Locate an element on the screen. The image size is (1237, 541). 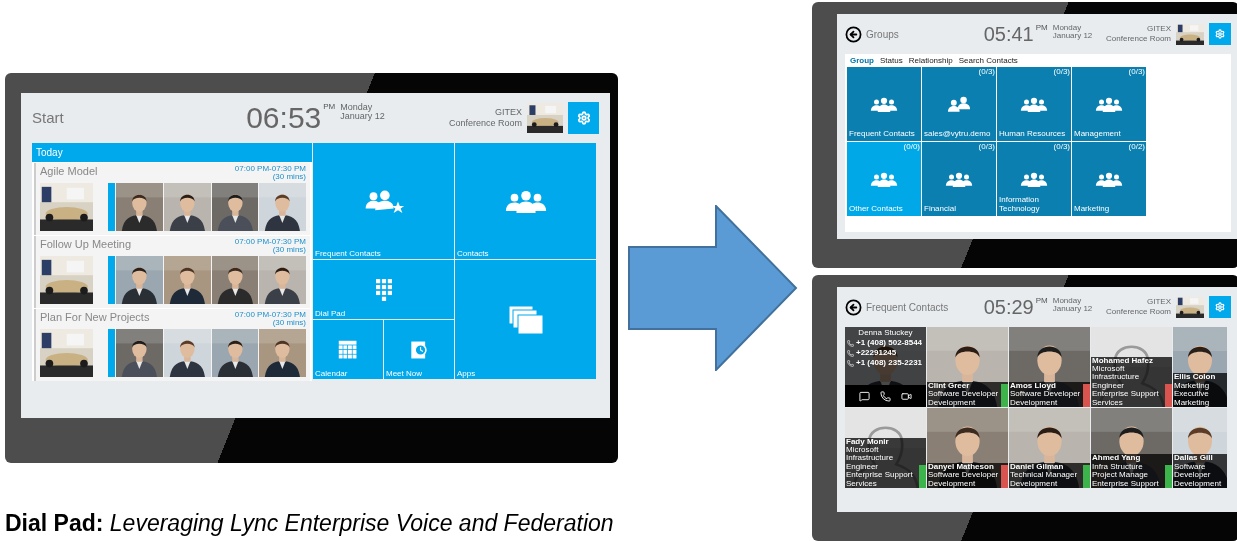
contact-name: Danyel Matheson is located at coordinates (961, 466).